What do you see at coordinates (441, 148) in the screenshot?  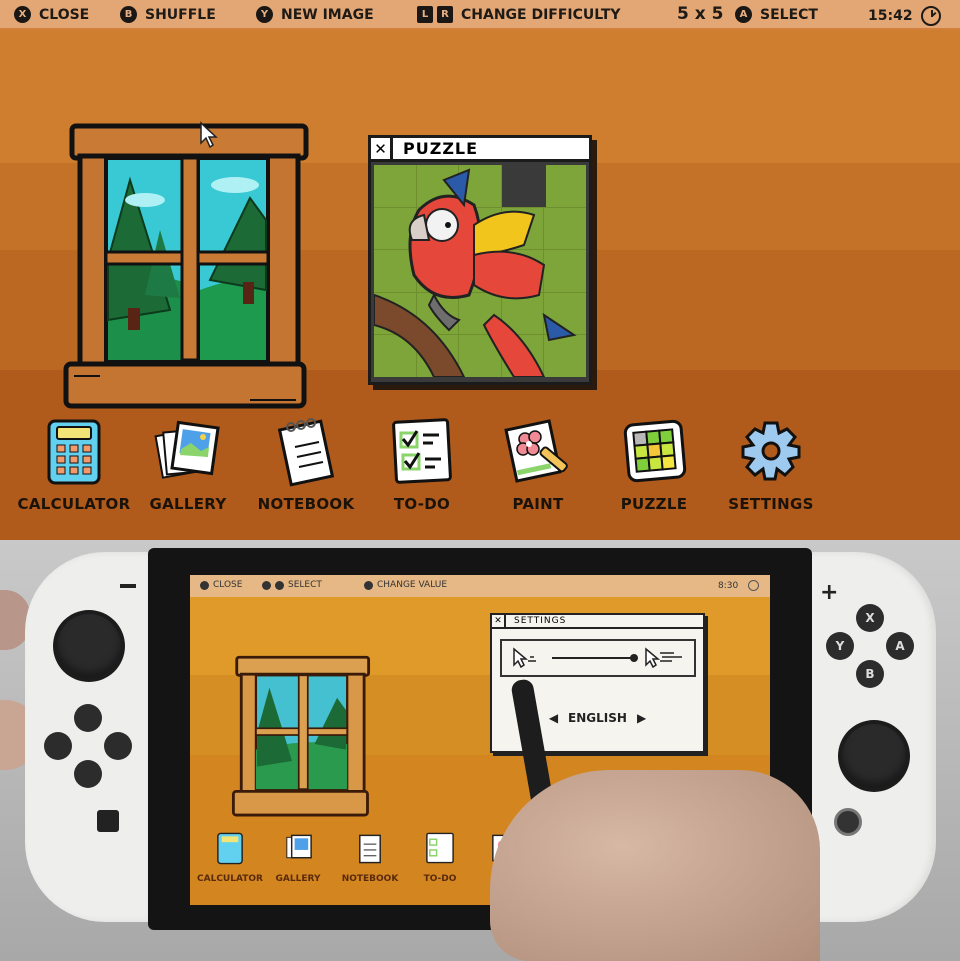 I see `puzzle-window-title: PUZZLE` at bounding box center [441, 148].